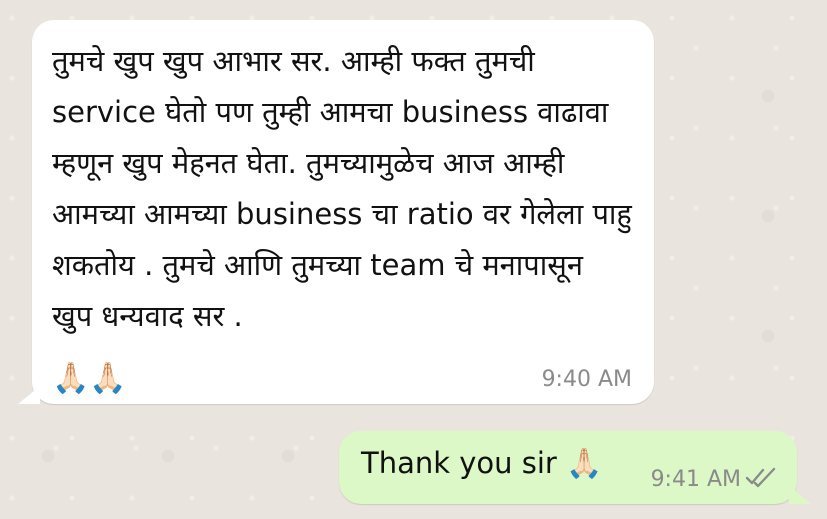 This screenshot has width=827, height=519. I want to click on double-check-icon, so click(760, 477).